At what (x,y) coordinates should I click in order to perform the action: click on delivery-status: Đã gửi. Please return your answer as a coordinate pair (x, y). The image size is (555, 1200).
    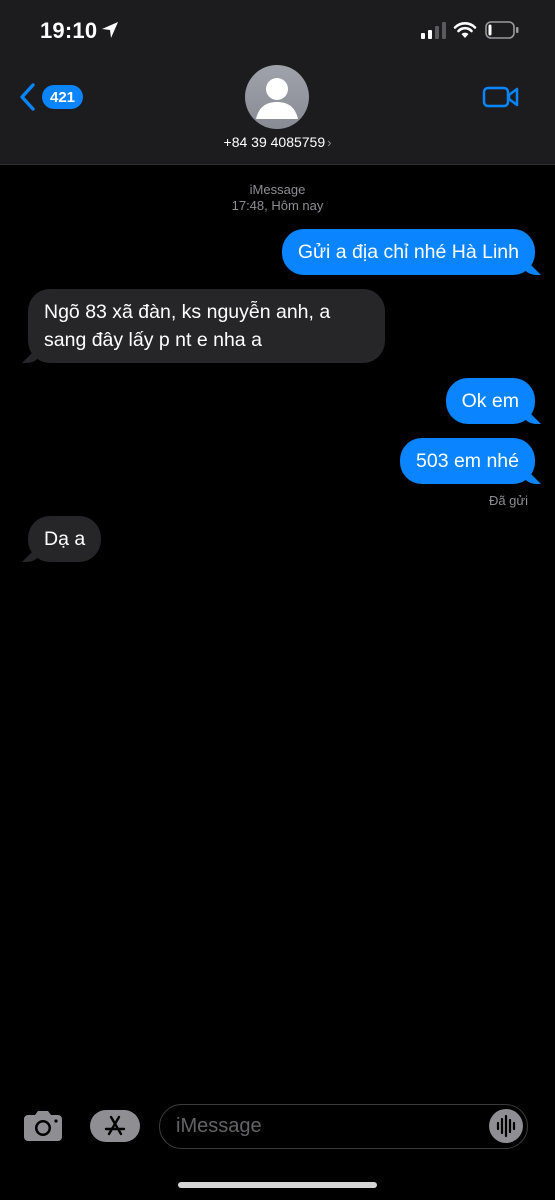
    Looking at the image, I should click on (508, 500).